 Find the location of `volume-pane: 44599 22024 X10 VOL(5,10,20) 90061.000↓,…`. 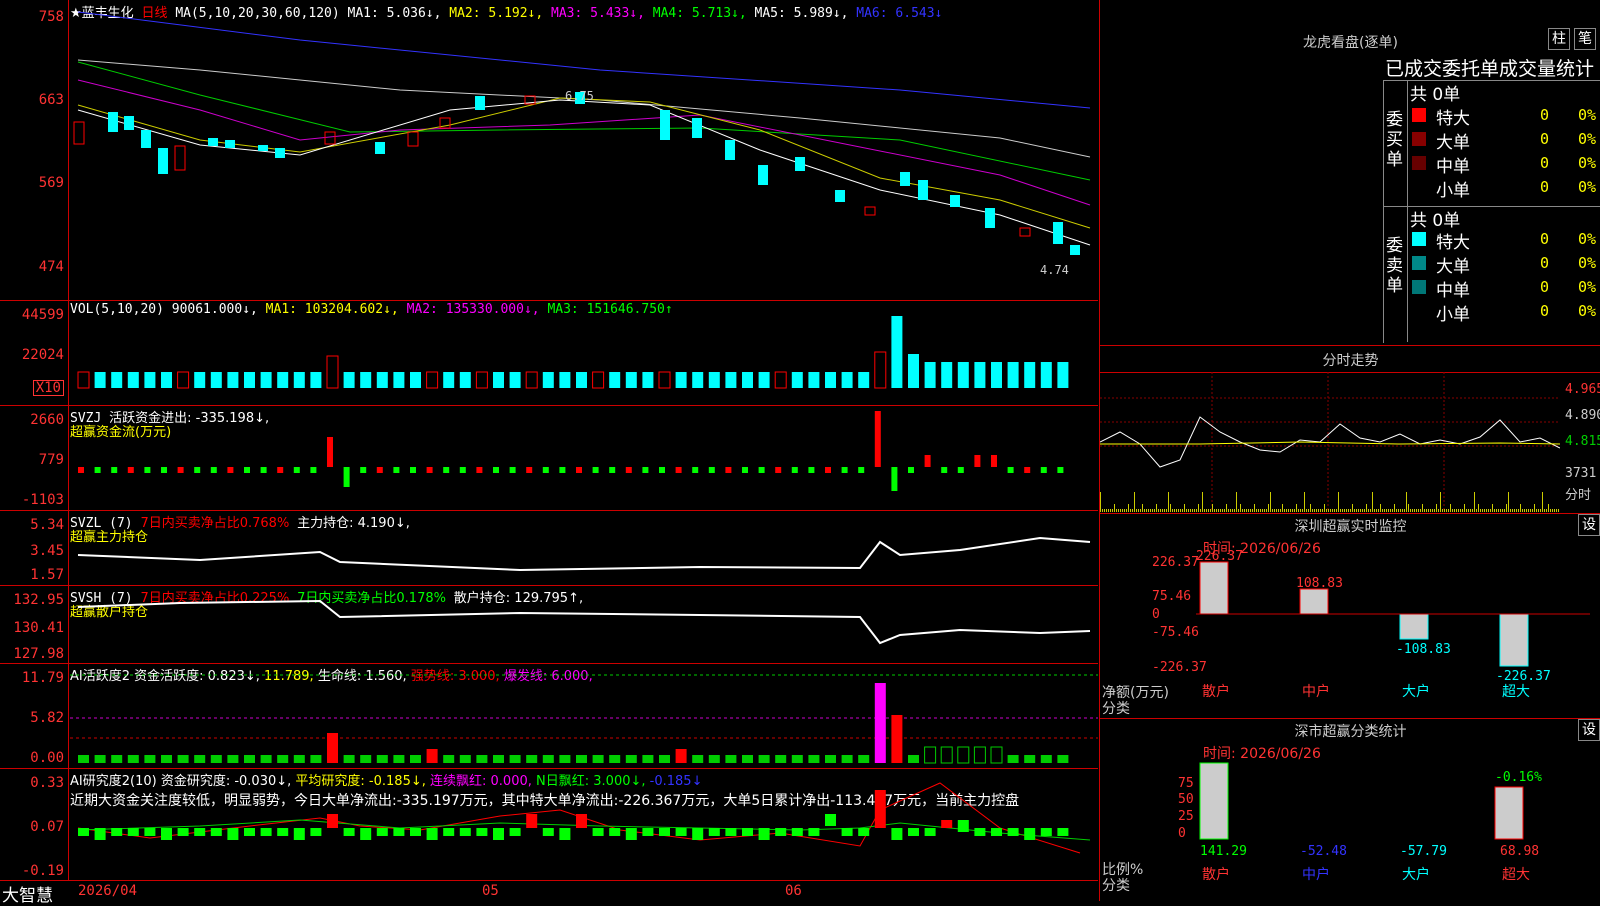

volume-pane: 44599 22024 X10 VOL(5,10,20) 90061.000↓,… is located at coordinates (549, 353).